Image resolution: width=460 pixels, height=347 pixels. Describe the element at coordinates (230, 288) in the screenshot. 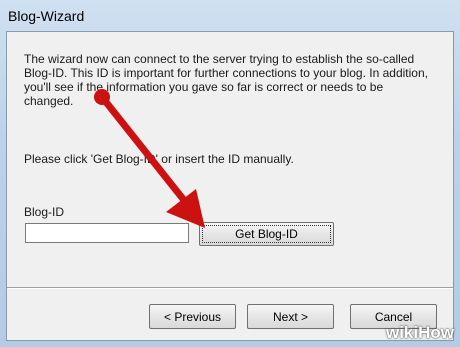

I see `footer-separator` at that location.